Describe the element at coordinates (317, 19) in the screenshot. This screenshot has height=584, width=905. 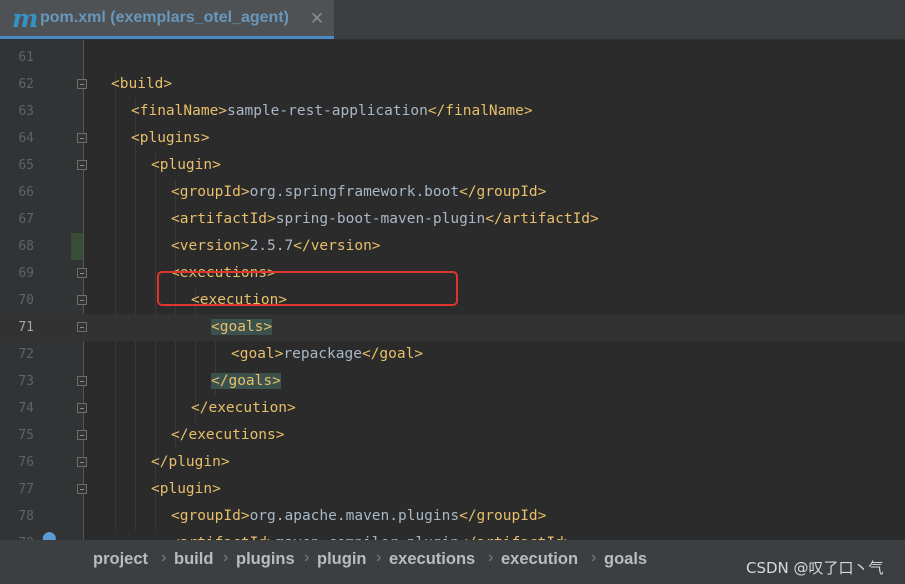
I see `close-icon: ✕` at that location.